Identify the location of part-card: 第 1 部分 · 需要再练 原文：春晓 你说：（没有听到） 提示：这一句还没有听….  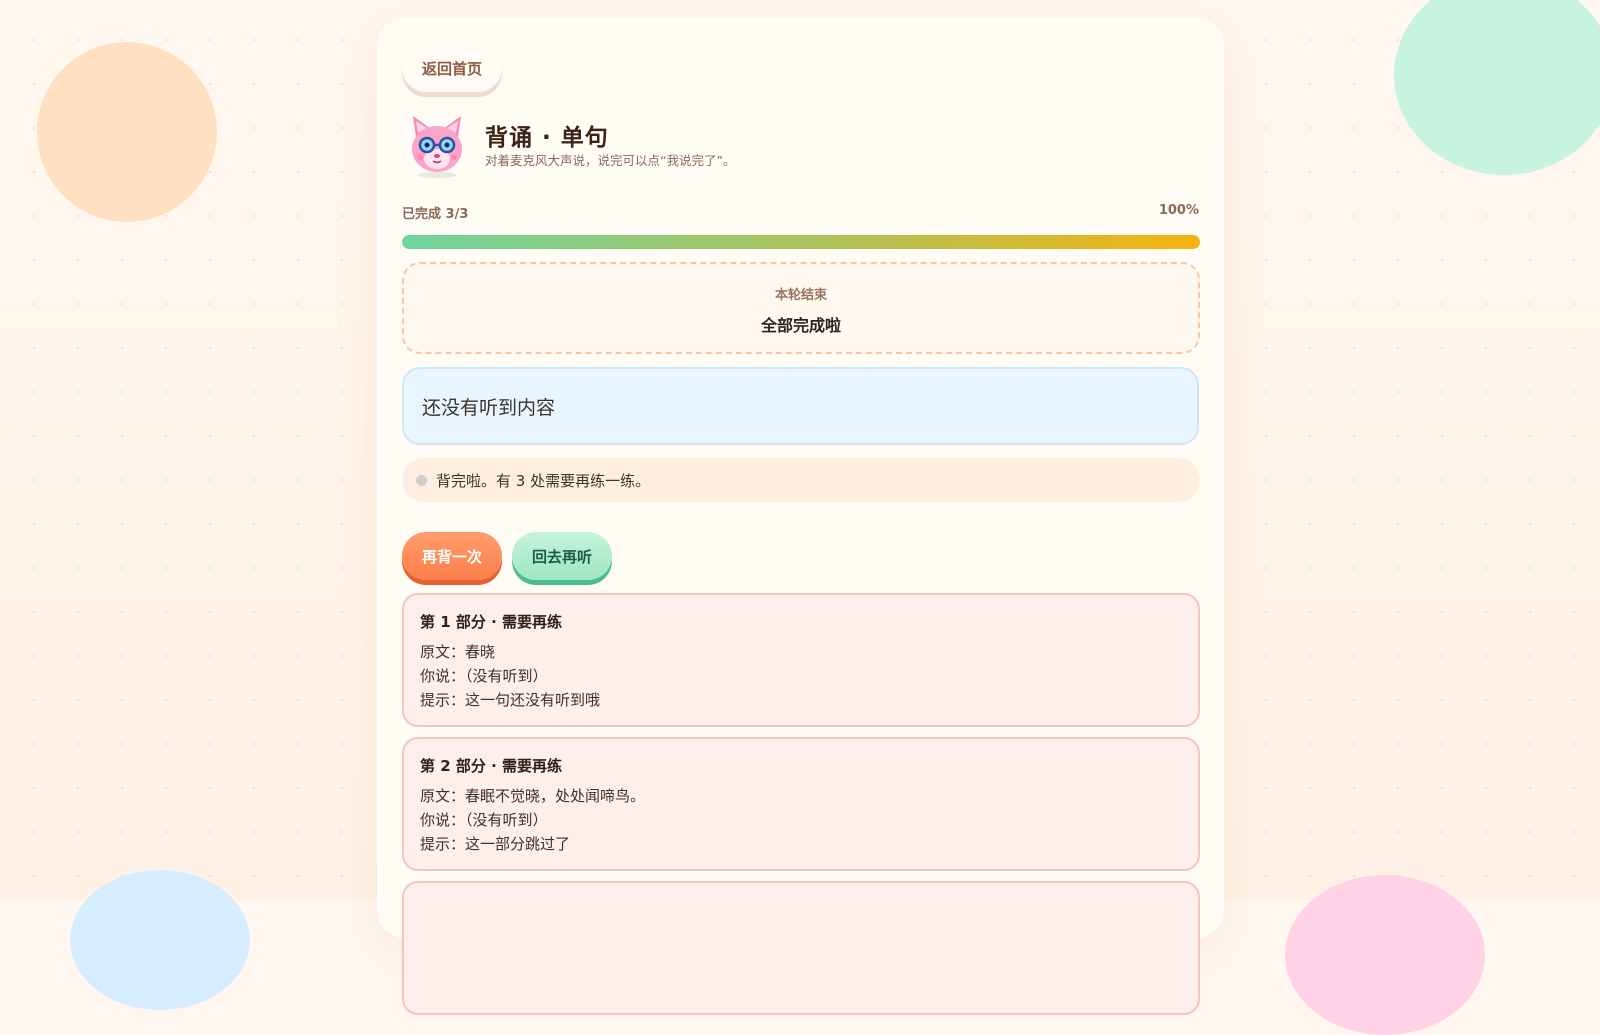
(801, 660).